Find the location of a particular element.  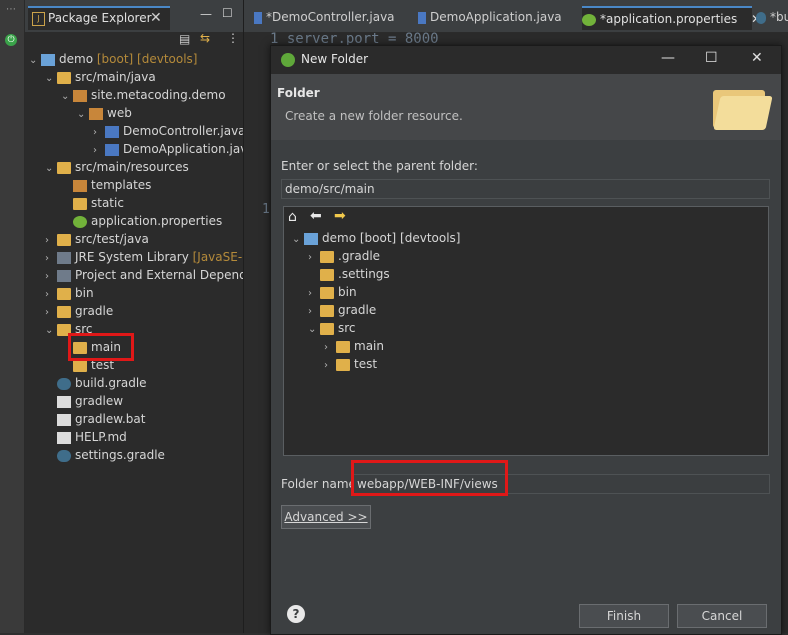

tree-item: ⌄ src/main/resources is located at coordinates (117, 167).